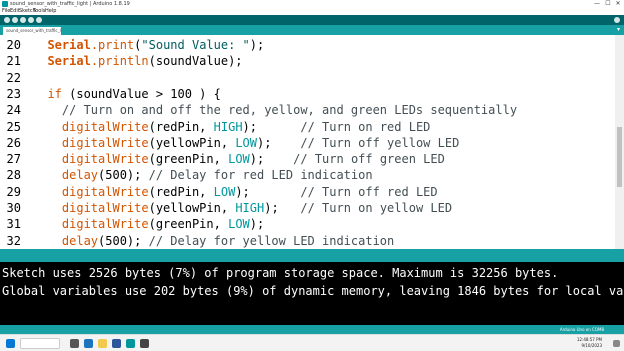 The width and height of the screenshot is (624, 351). Describe the element at coordinates (13, 77) in the screenshot. I see `line-number: 22` at that location.